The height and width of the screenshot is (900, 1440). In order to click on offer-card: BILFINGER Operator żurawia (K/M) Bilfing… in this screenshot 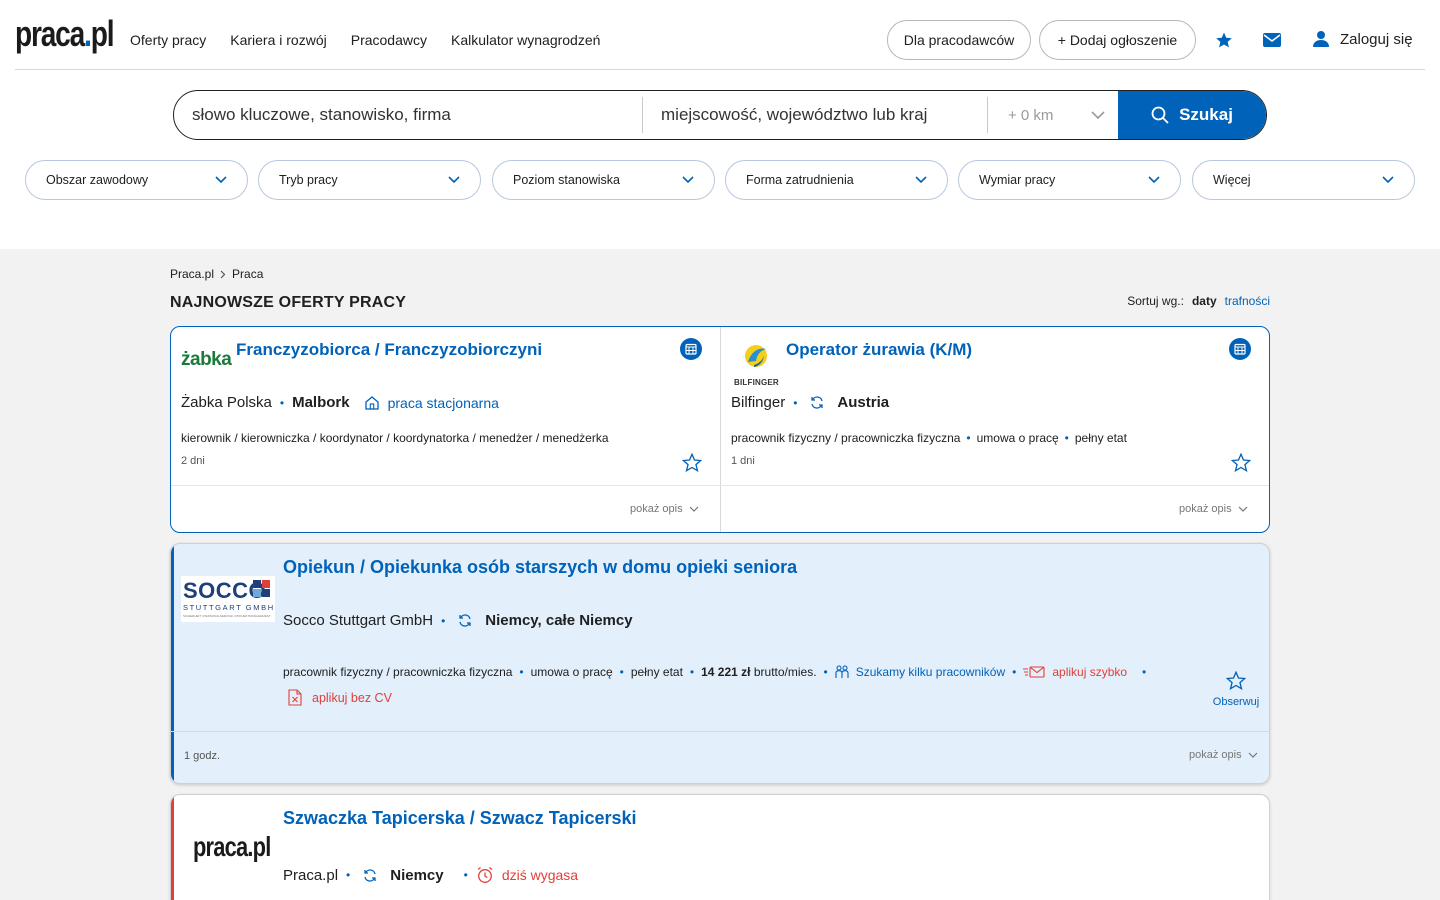, I will do `click(995, 429)`.